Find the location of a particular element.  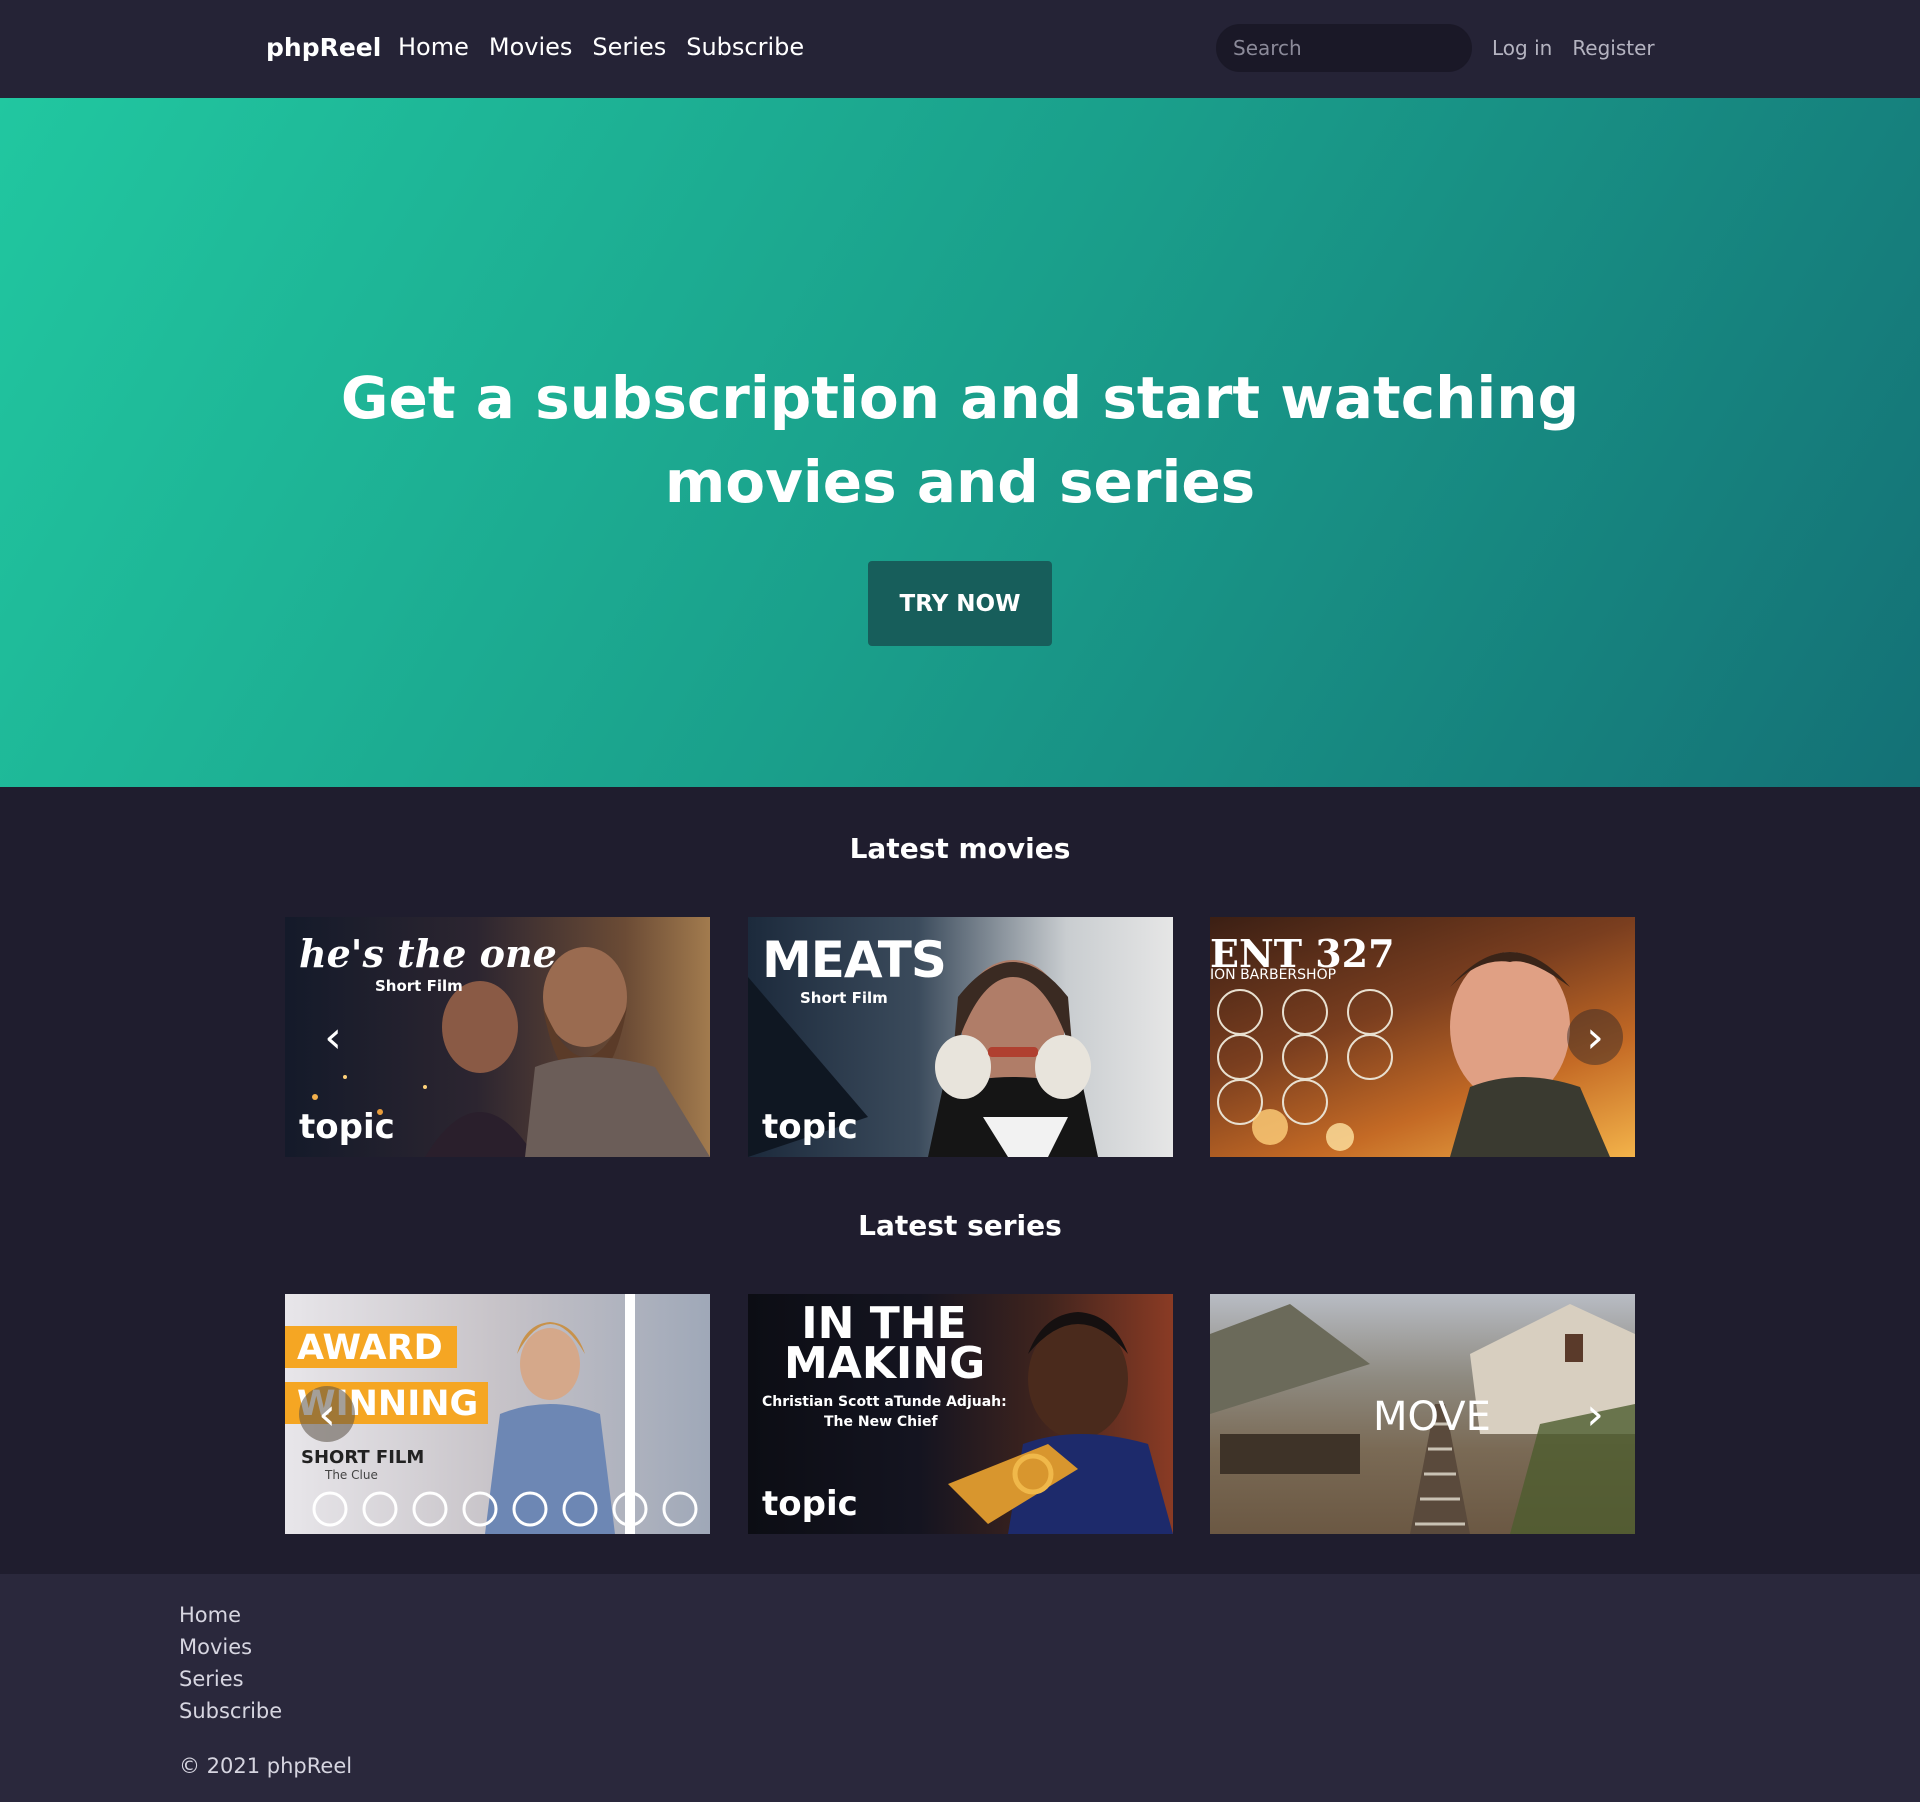

search-input is located at coordinates (1352, 48).